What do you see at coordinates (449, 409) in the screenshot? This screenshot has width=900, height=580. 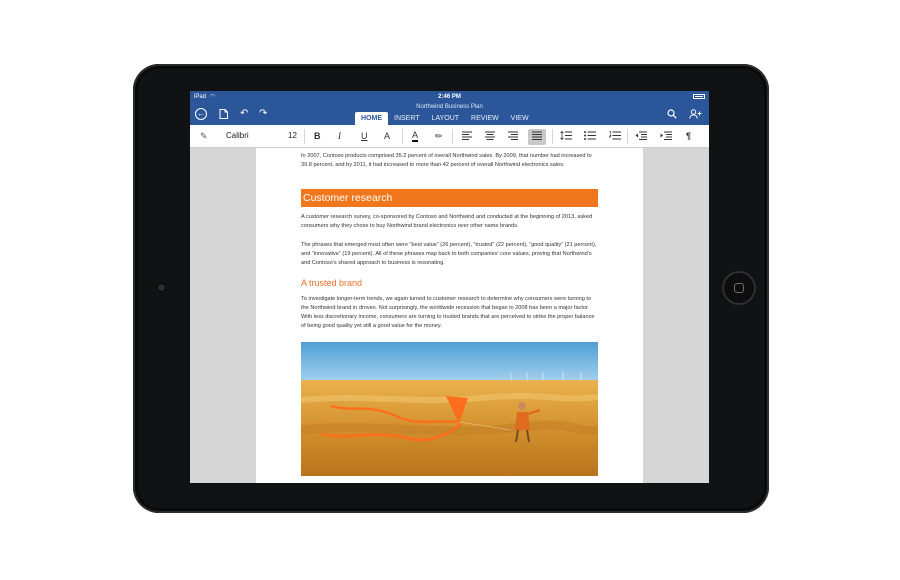 I see `kite-field-photo` at bounding box center [449, 409].